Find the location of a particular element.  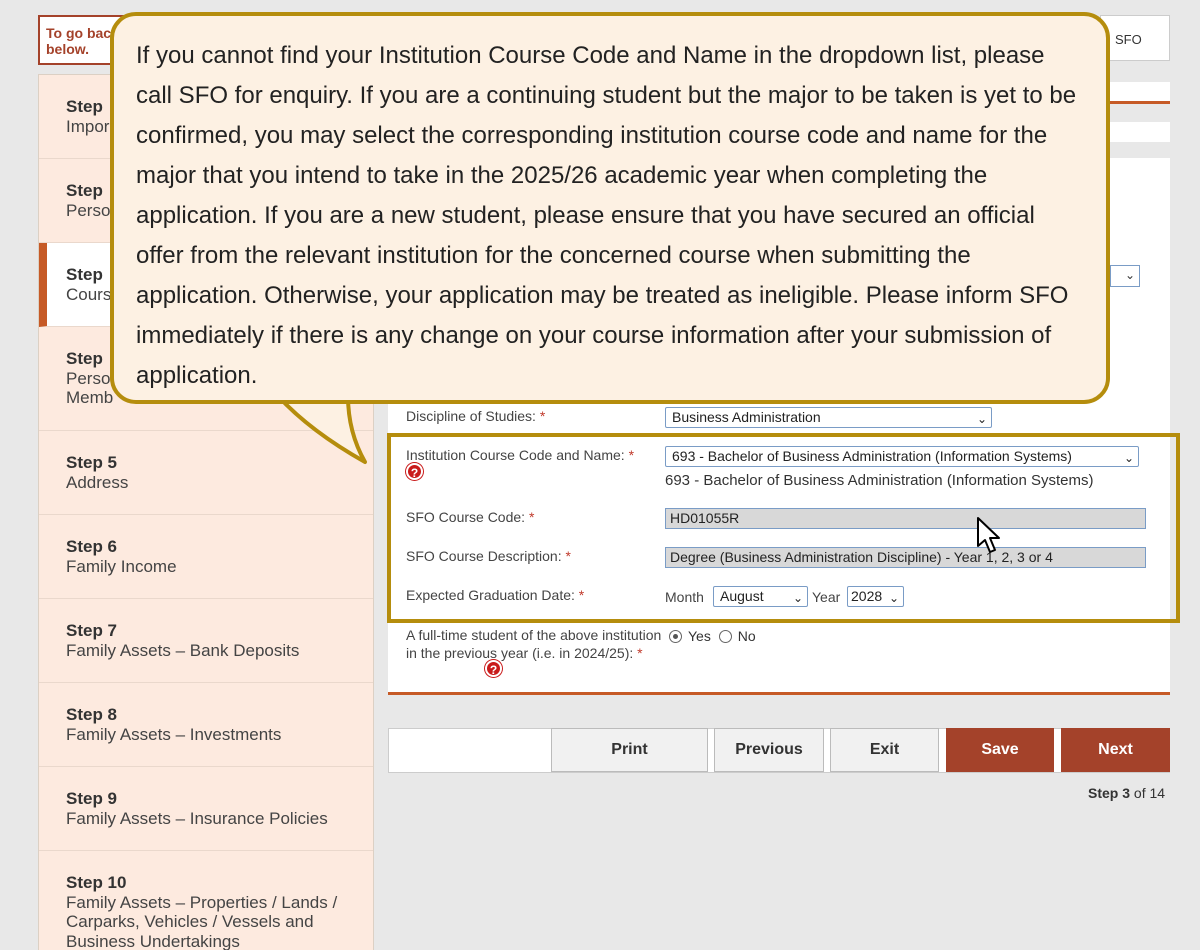

no-radio-label: No is located at coordinates (746, 636).